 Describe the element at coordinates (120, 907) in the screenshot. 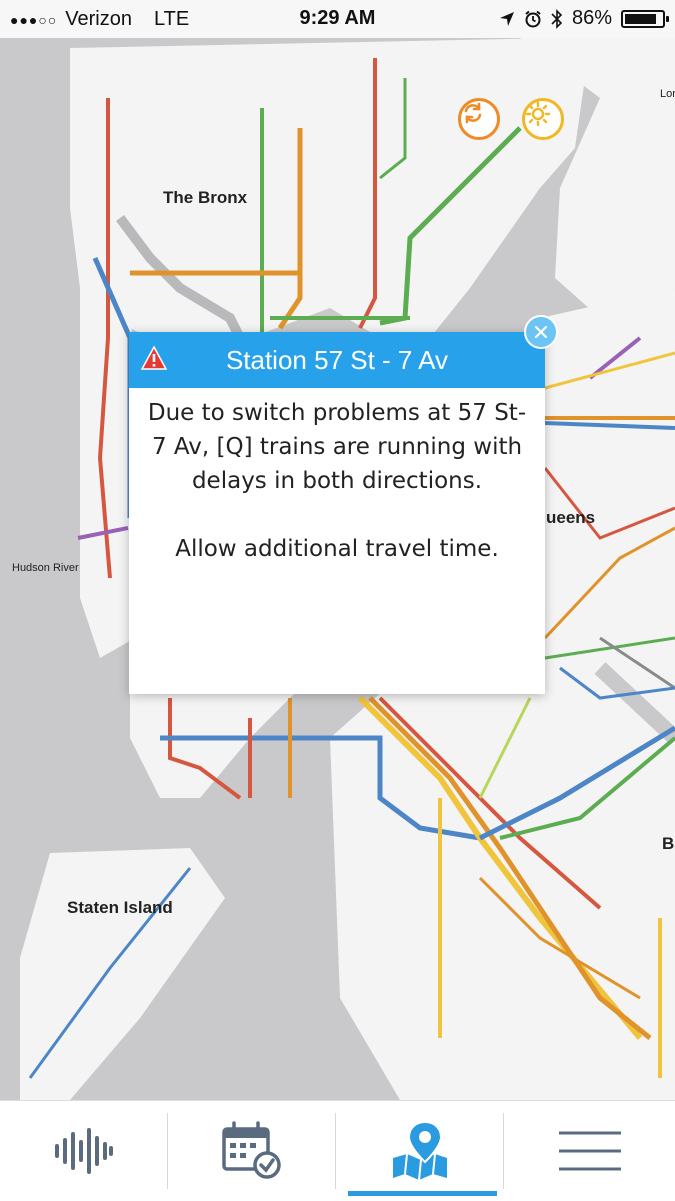

I see `label-staten-island: Staten Island` at that location.